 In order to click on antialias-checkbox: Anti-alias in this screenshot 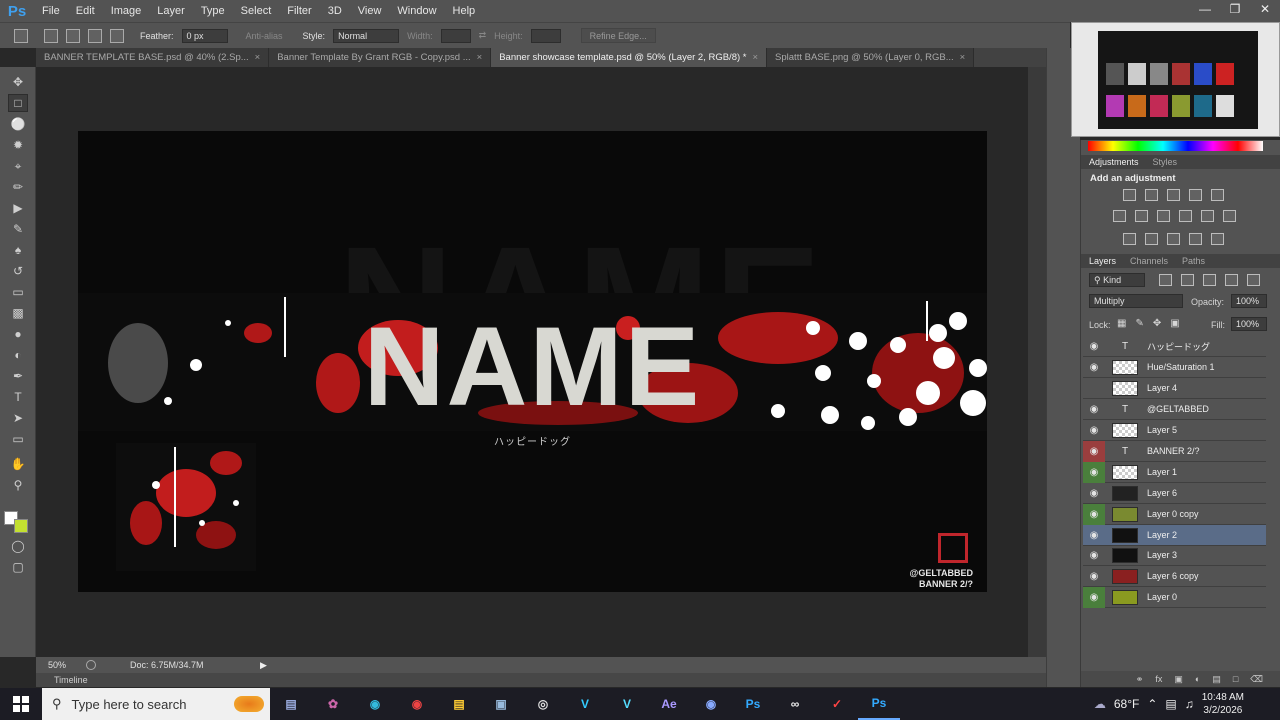, I will do `click(264, 36)`.